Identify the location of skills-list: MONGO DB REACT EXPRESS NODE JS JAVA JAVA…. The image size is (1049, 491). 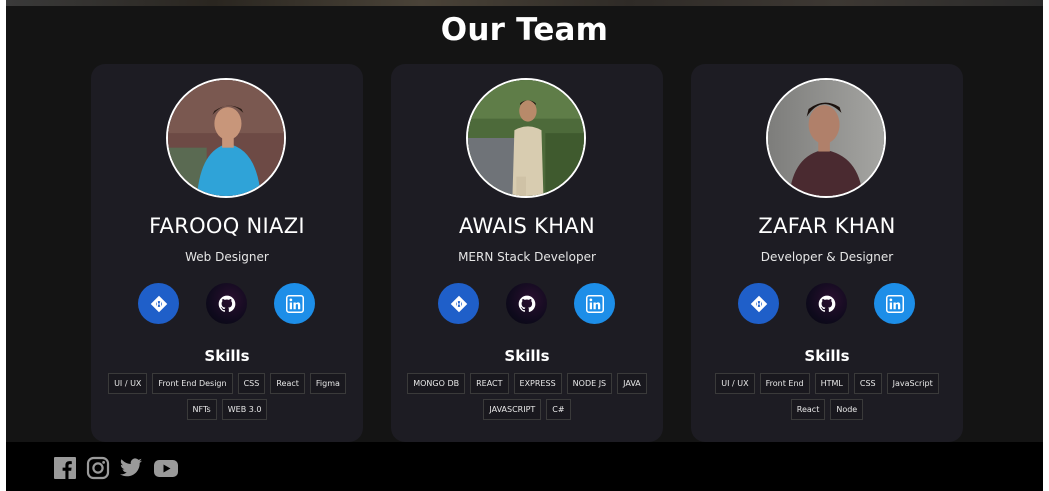
(527, 396).